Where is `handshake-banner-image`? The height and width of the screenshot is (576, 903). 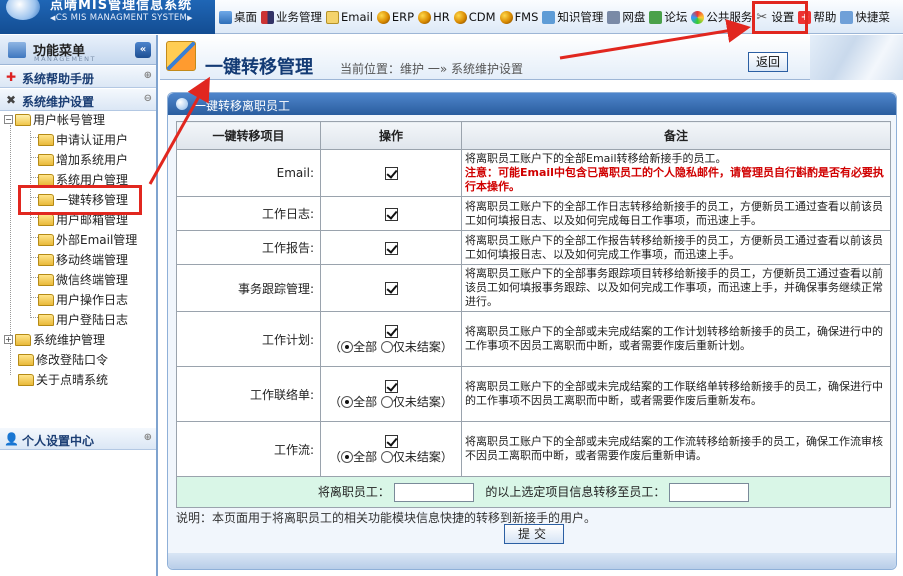
handshake-banner-image is located at coordinates (856, 57).